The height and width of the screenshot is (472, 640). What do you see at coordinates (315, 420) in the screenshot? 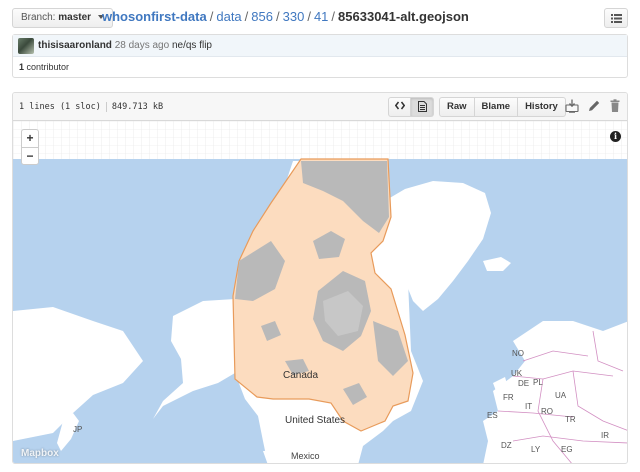
I see `map-label-united-states: United States` at bounding box center [315, 420].